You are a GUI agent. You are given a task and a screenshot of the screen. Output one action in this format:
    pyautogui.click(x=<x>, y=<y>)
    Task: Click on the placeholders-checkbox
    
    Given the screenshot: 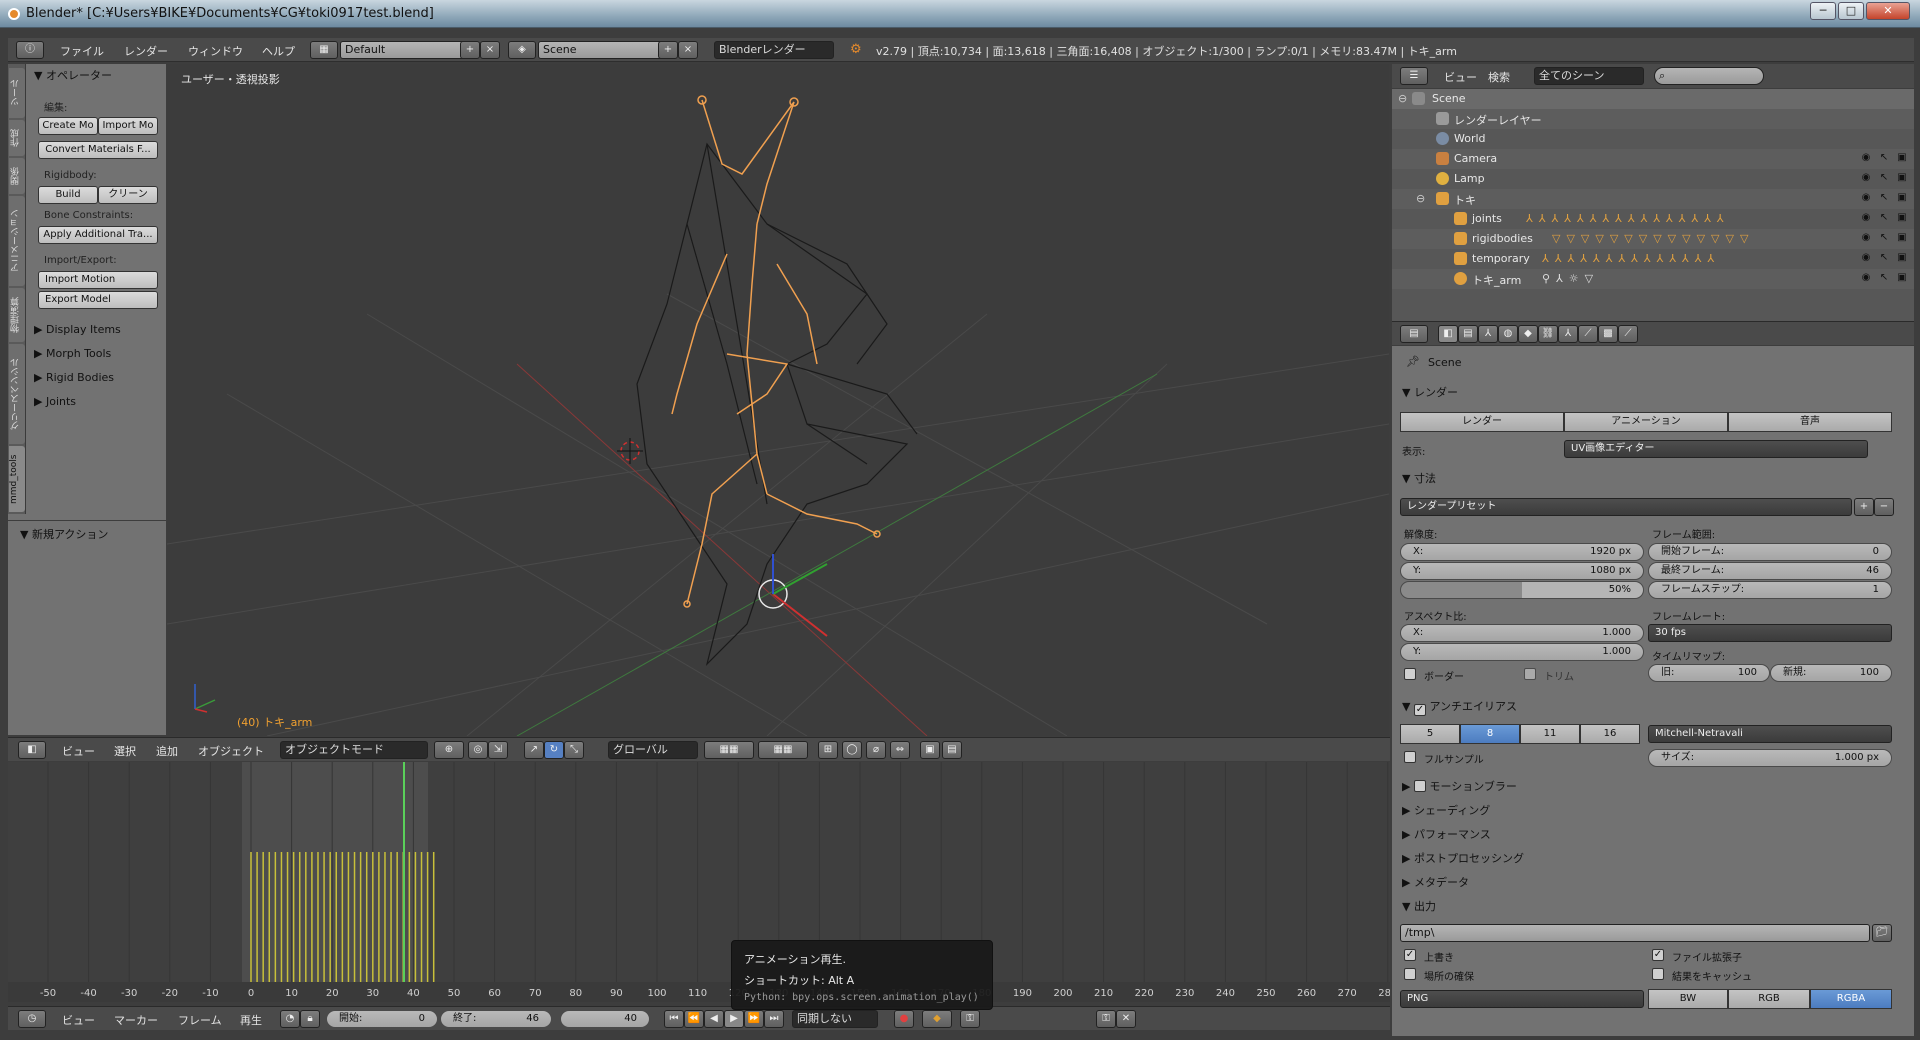 What is the action you would take?
    pyautogui.click(x=1410, y=974)
    